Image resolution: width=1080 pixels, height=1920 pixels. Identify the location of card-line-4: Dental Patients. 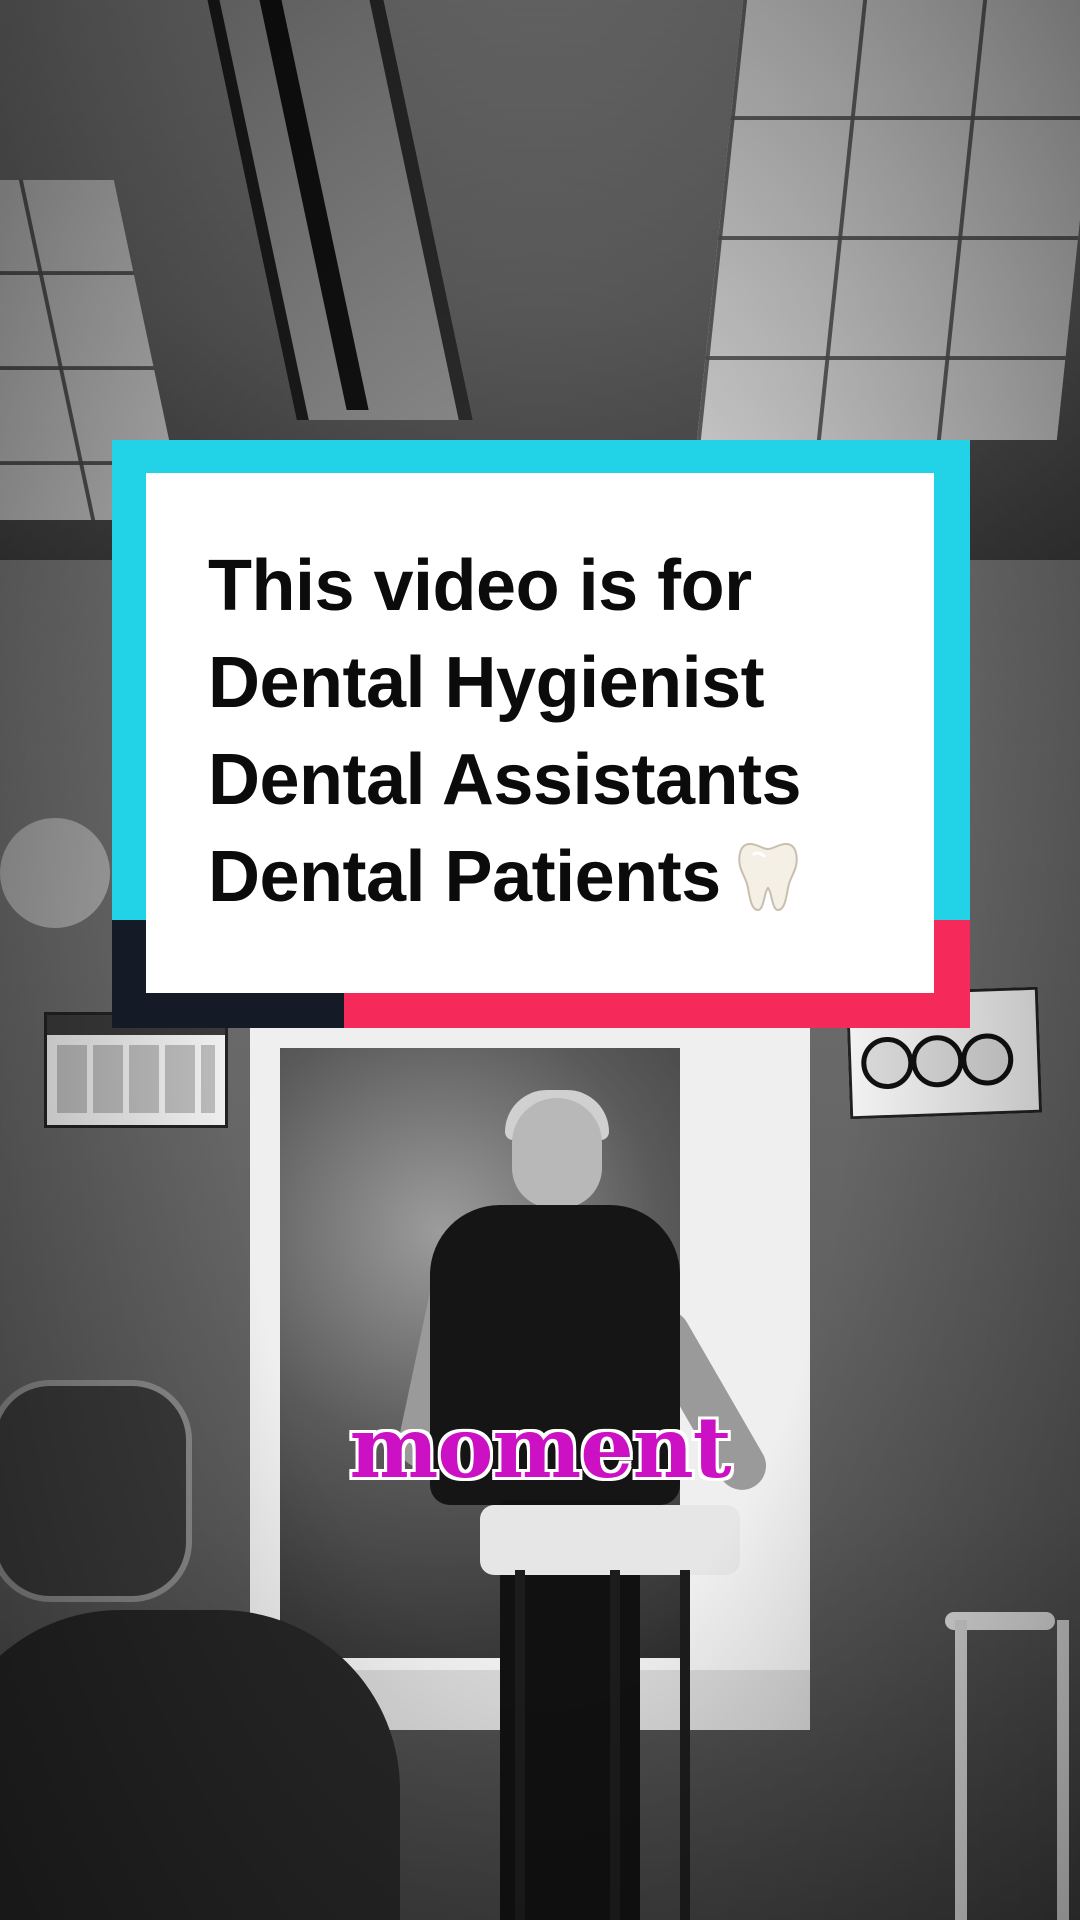
(464, 877).